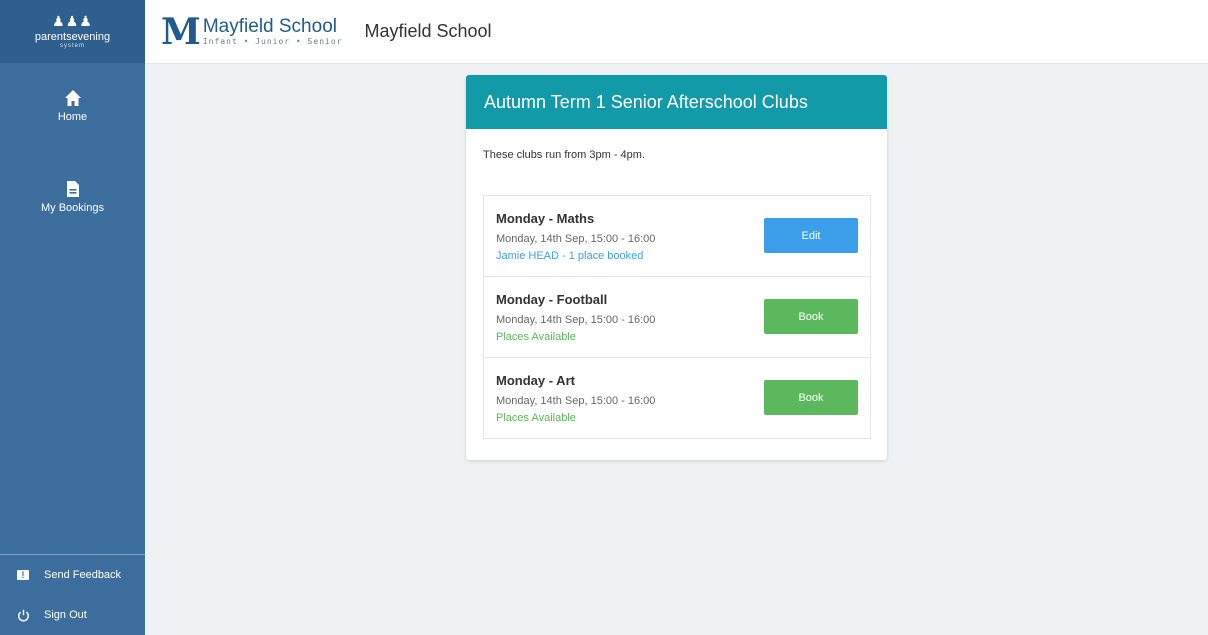  What do you see at coordinates (676, 102) in the screenshot?
I see `card-title: Autumn Term 1 Senior Afterschool Clubs` at bounding box center [676, 102].